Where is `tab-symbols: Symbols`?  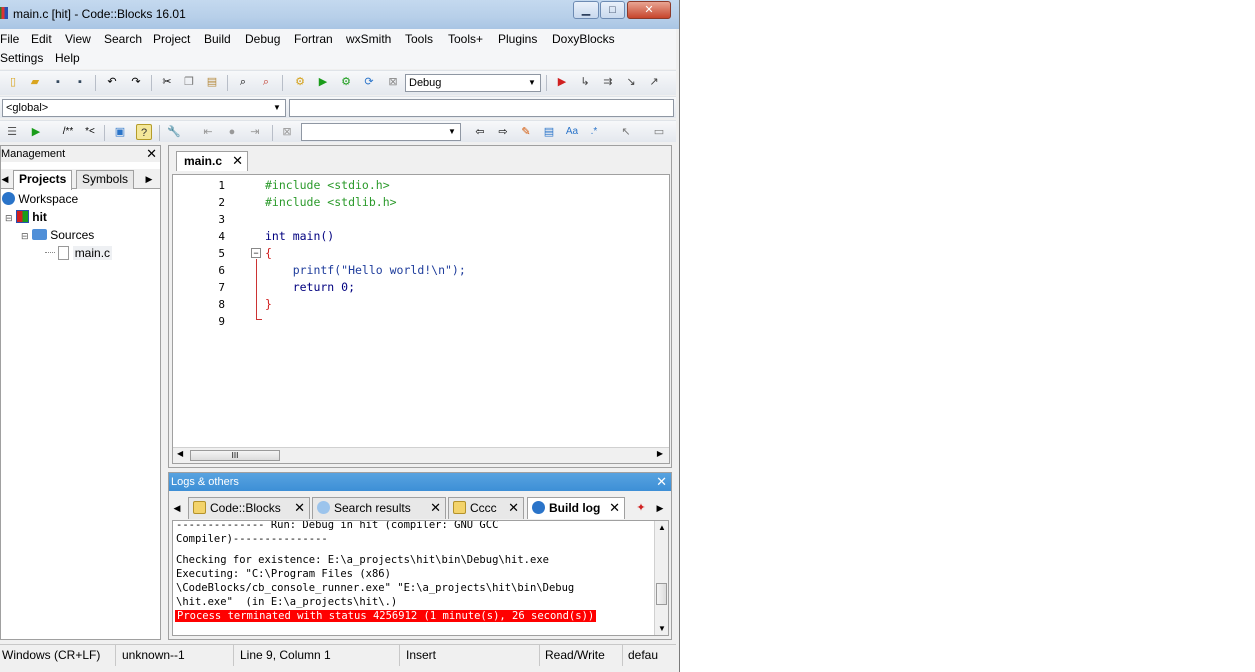 tab-symbols: Symbols is located at coordinates (105, 179).